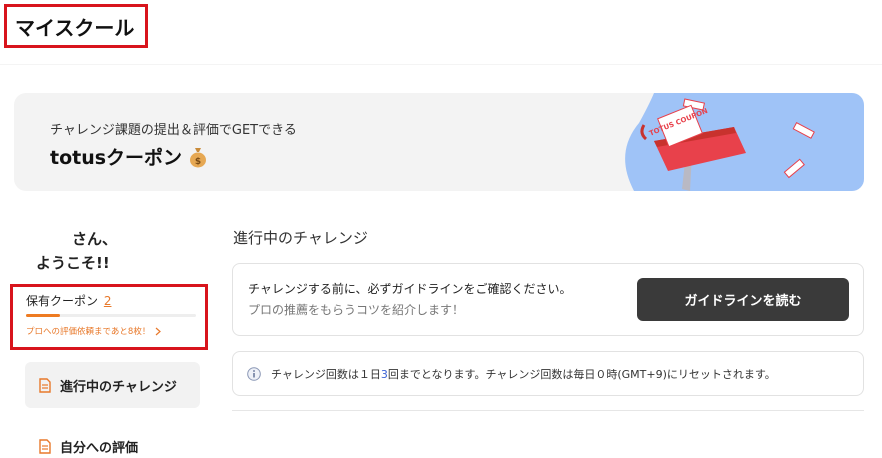 This screenshot has height=458, width=882. I want to click on page-title: マイスクール, so click(76, 26).